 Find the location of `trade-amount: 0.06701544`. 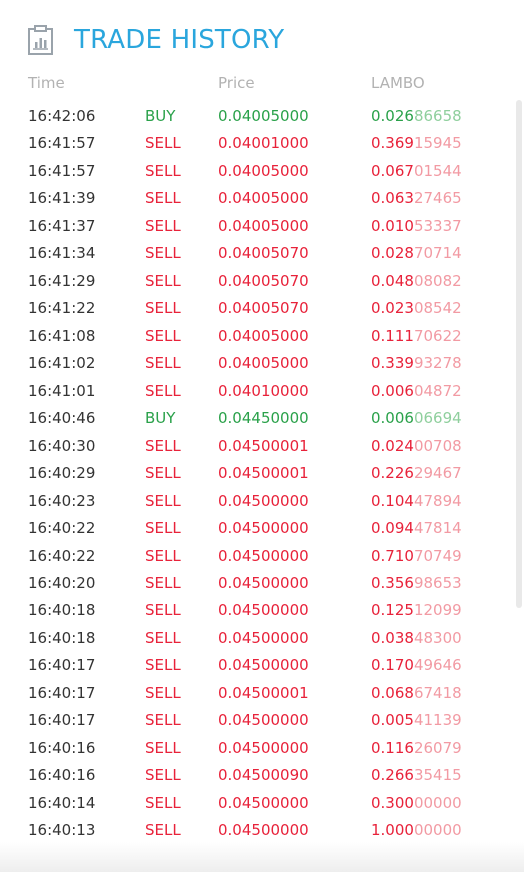

trade-amount: 0.06701544 is located at coordinates (416, 171).